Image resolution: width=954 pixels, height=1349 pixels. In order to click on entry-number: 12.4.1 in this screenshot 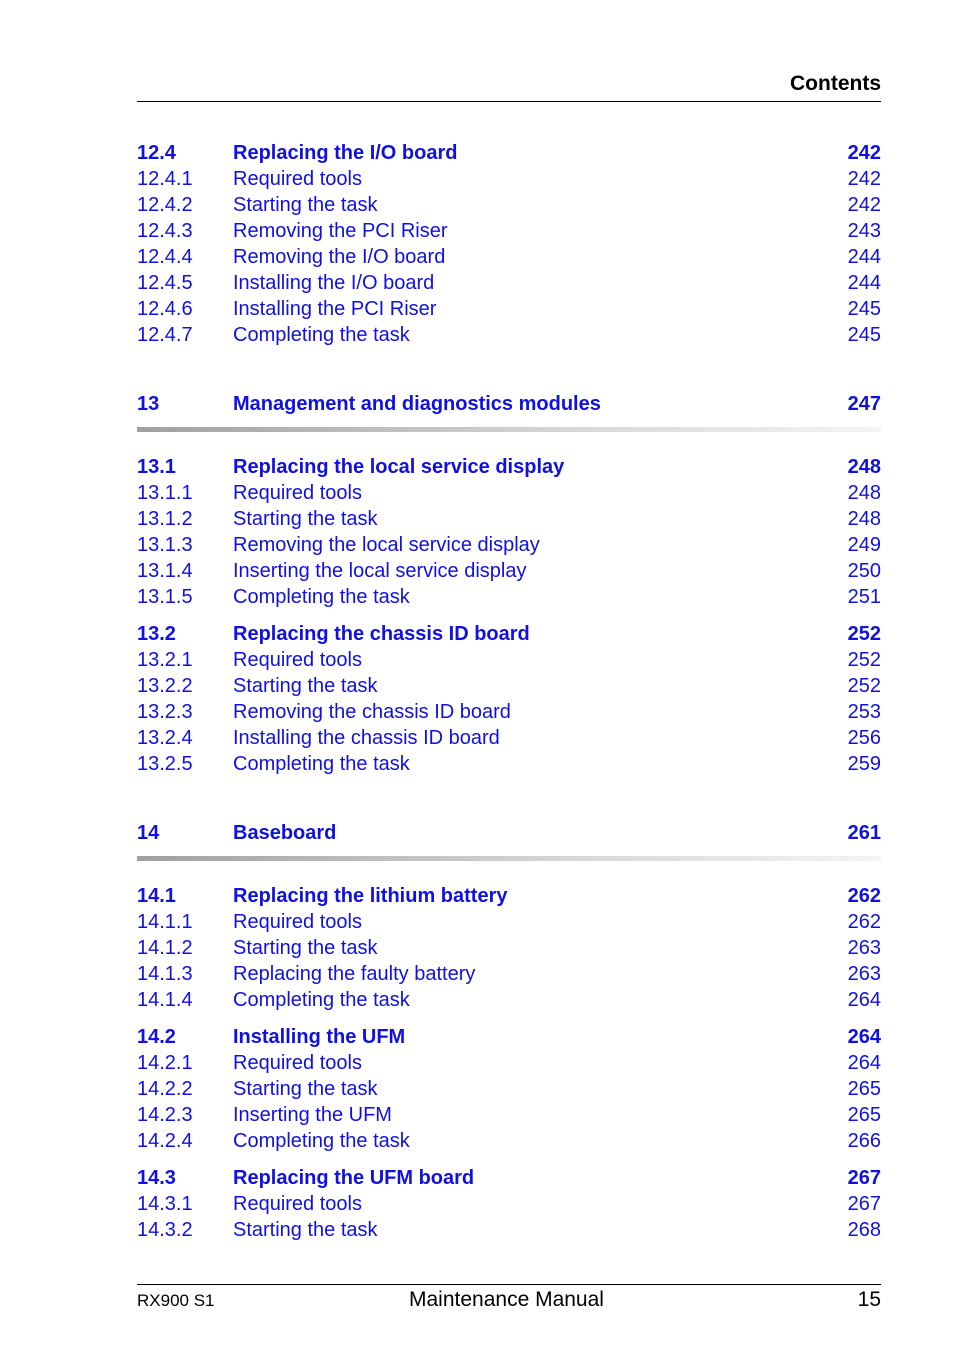, I will do `click(165, 179)`.